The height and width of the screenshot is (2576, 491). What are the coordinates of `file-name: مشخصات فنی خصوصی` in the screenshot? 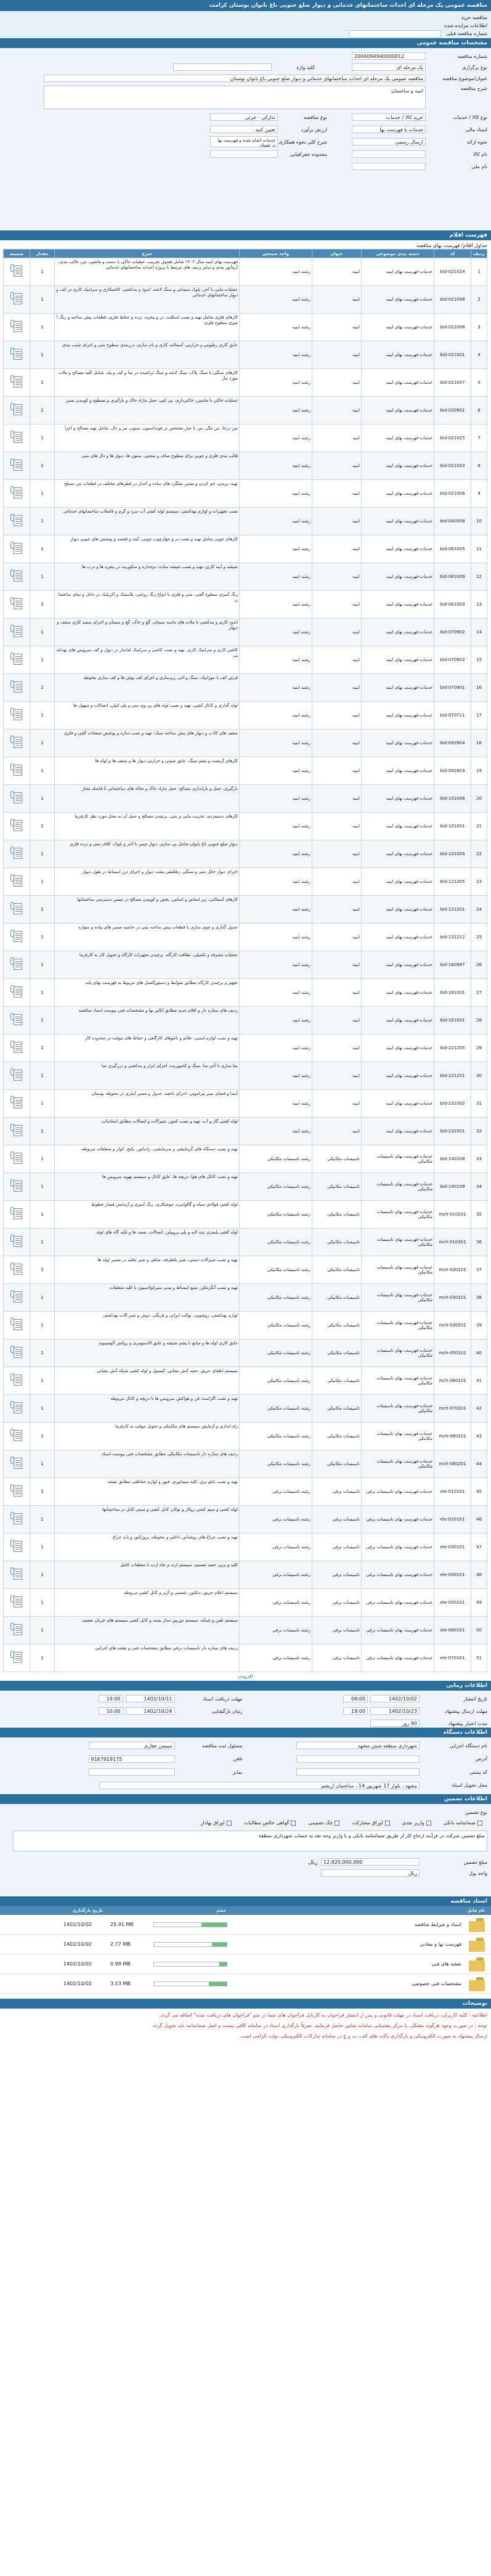 It's located at (344, 1983).